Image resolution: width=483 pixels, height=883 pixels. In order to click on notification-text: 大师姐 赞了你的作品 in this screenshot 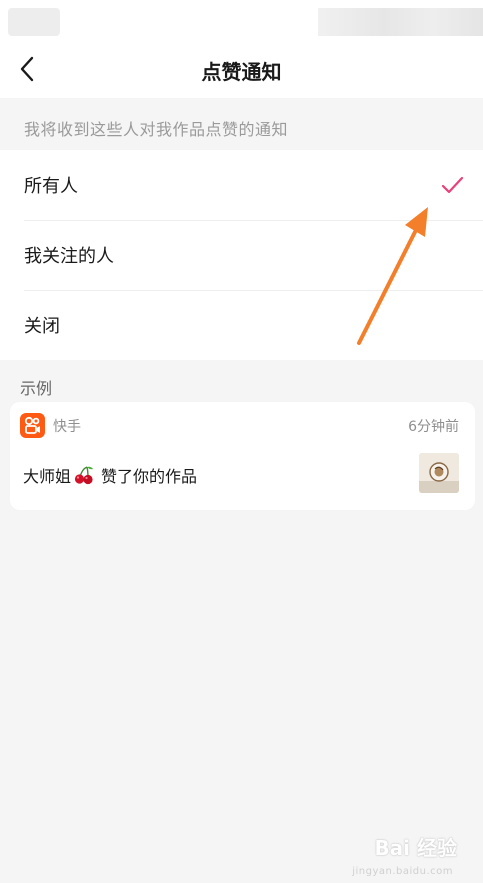, I will do `click(110, 475)`.